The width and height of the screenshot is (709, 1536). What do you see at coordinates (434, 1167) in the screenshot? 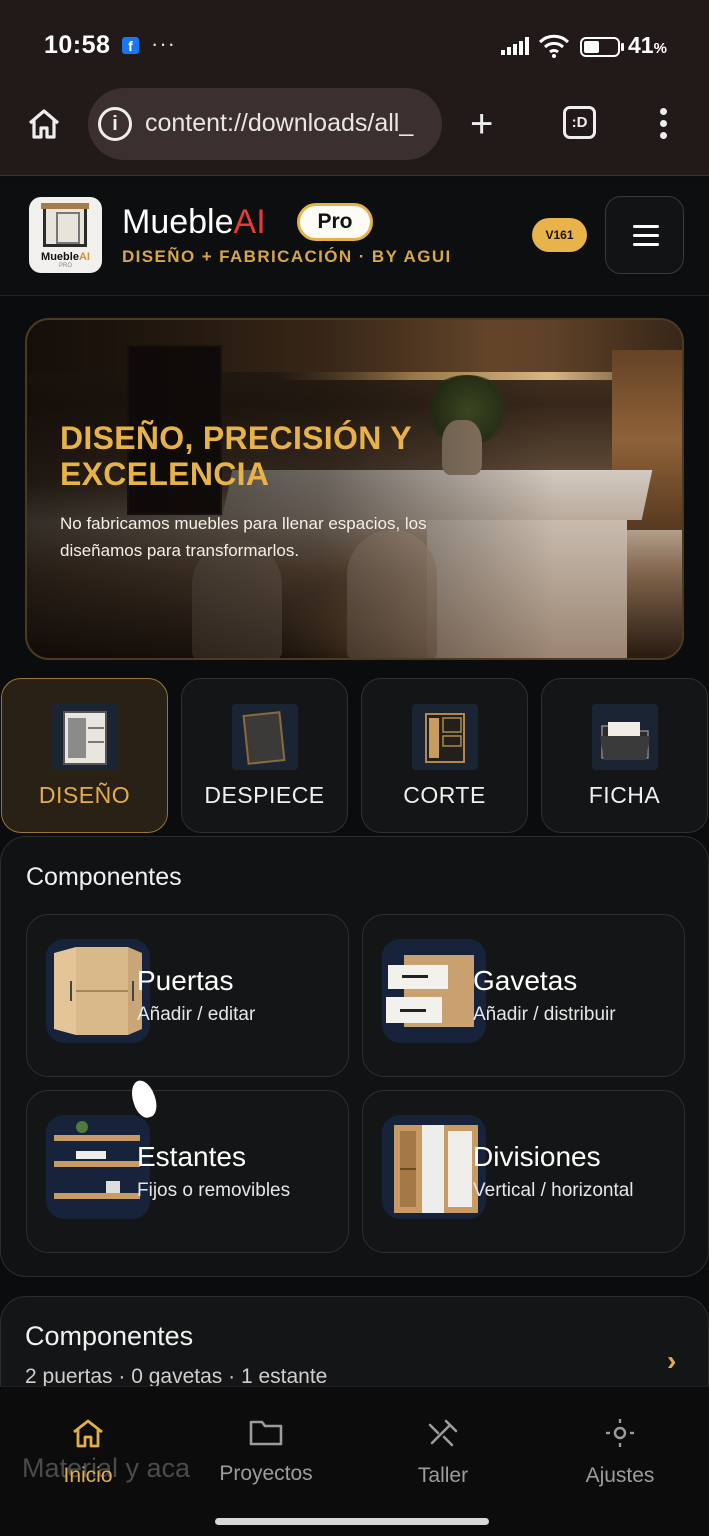
I see `dividers-icon` at bounding box center [434, 1167].